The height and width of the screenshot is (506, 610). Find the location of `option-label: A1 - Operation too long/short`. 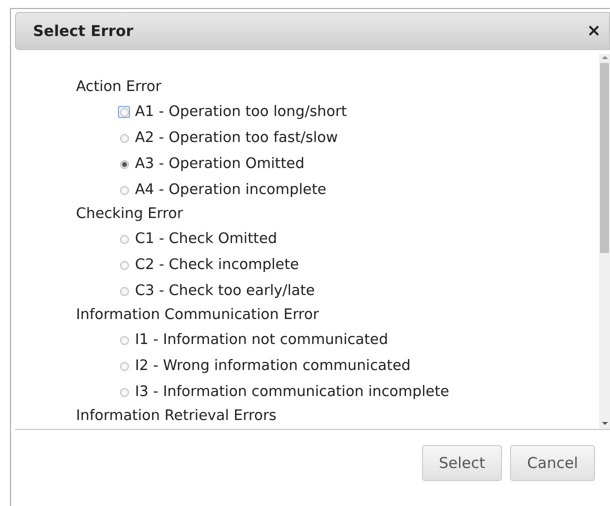

option-label: A1 - Operation too long/short is located at coordinates (241, 112).